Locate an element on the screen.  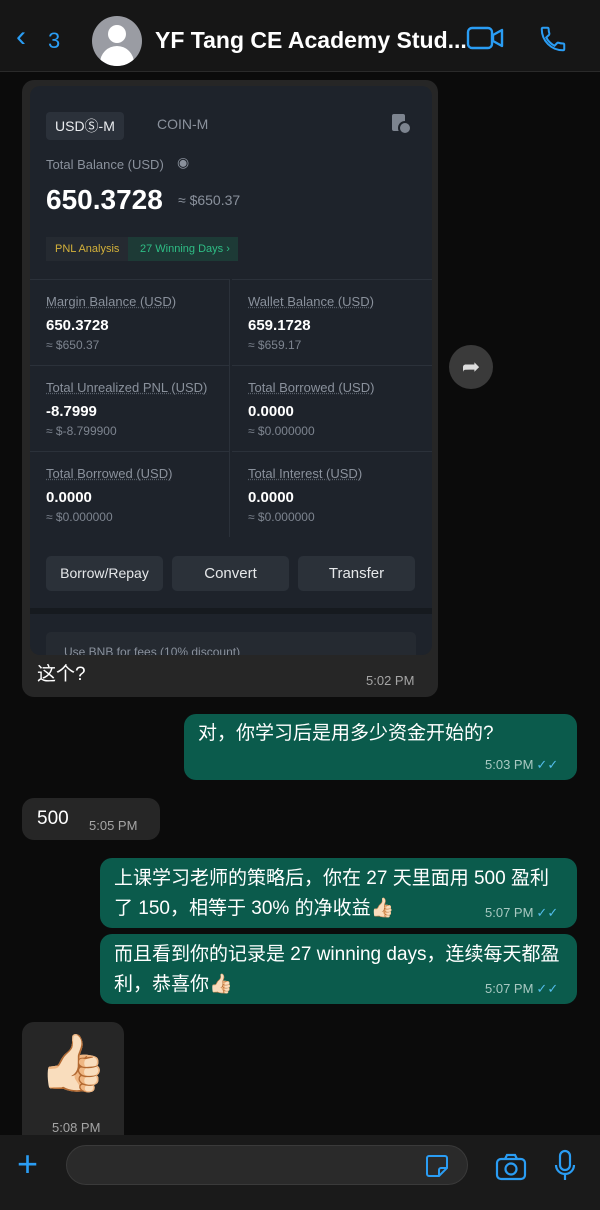
message-time: 5:08 PM is located at coordinates (76, 1127).